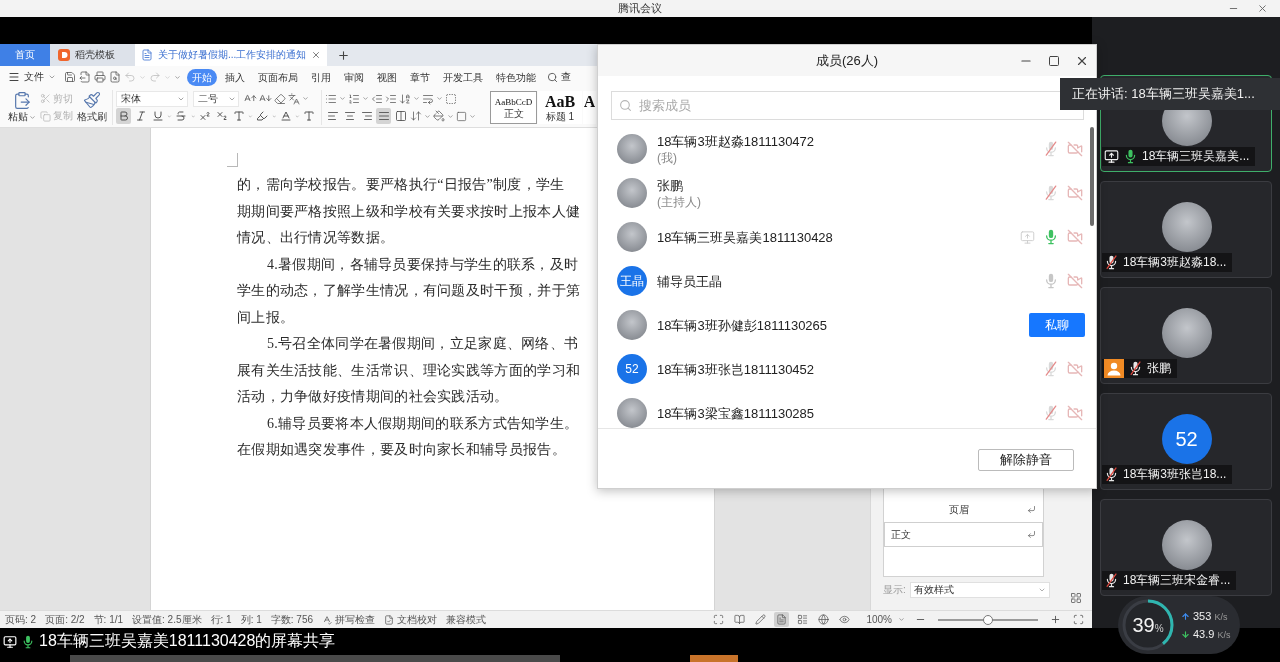  Describe the element at coordinates (331, 98) in the screenshot. I see `bullet-list-icon` at that location.